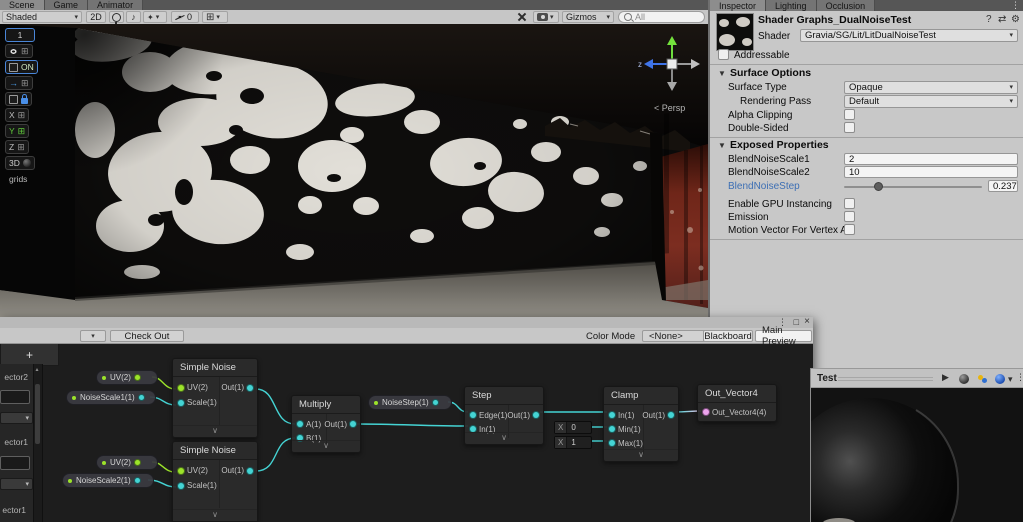 This screenshot has height=522, width=1023. I want to click on tab-occlusion: Occlusion, so click(846, 5).